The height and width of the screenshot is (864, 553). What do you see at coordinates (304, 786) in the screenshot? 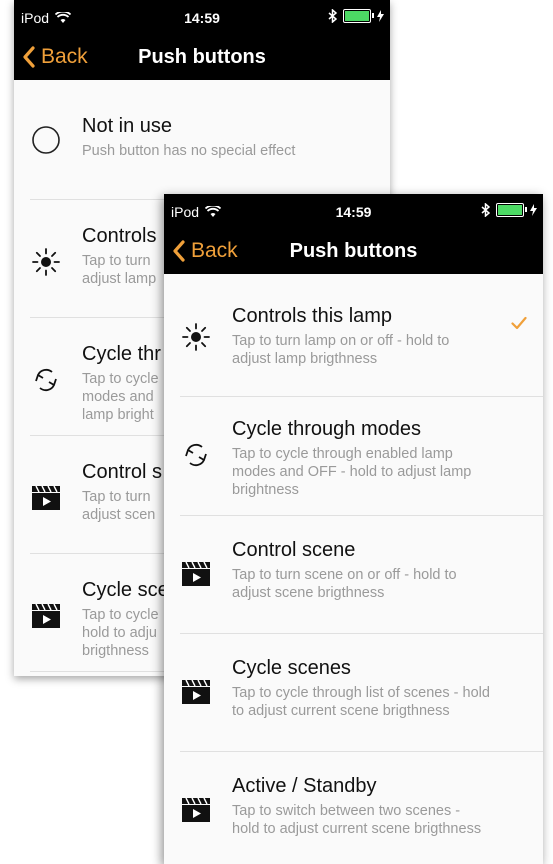
I see `item-label: Active / Standby` at bounding box center [304, 786].